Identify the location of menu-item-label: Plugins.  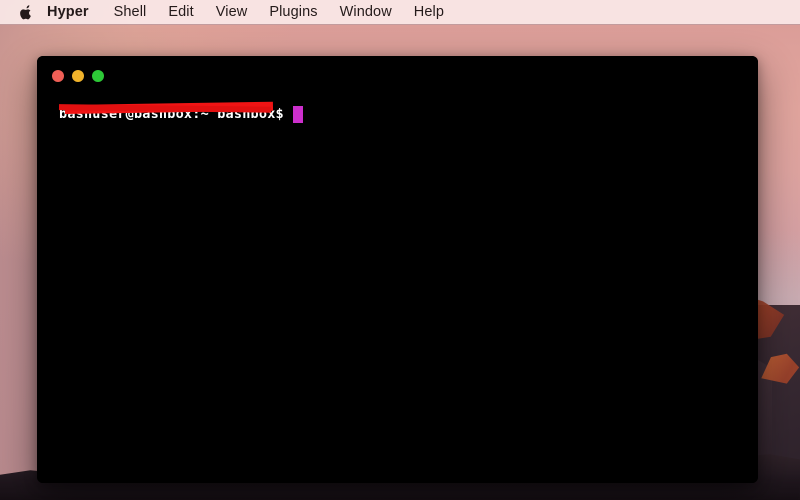
(293, 12).